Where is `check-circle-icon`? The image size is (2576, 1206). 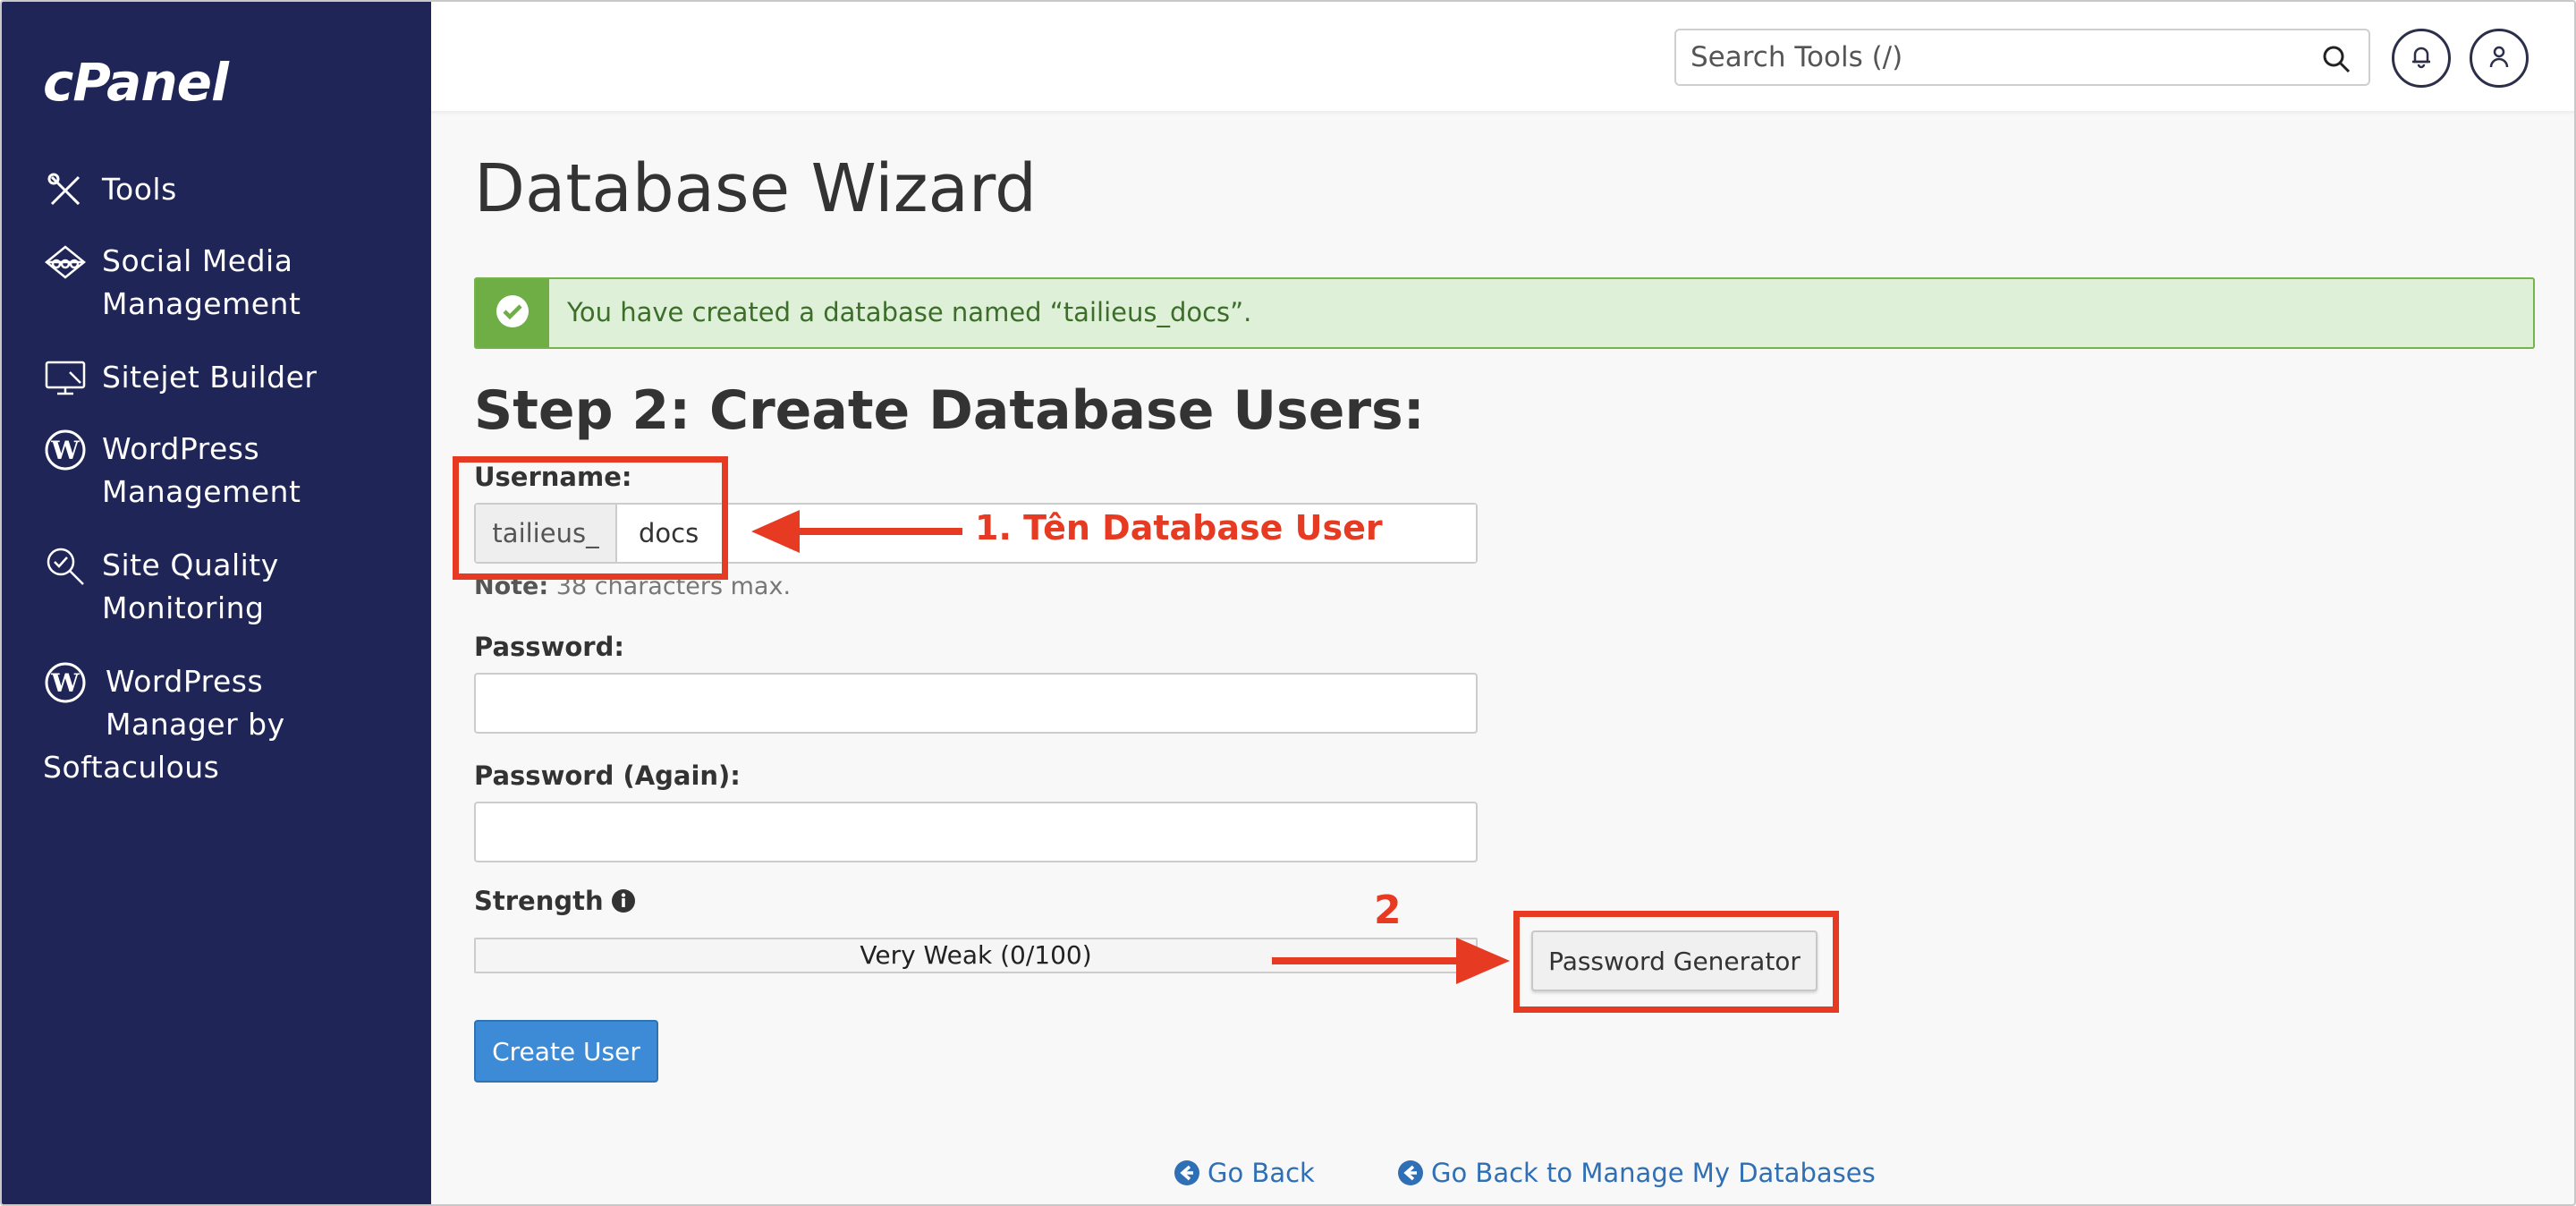
check-circle-icon is located at coordinates (512, 313).